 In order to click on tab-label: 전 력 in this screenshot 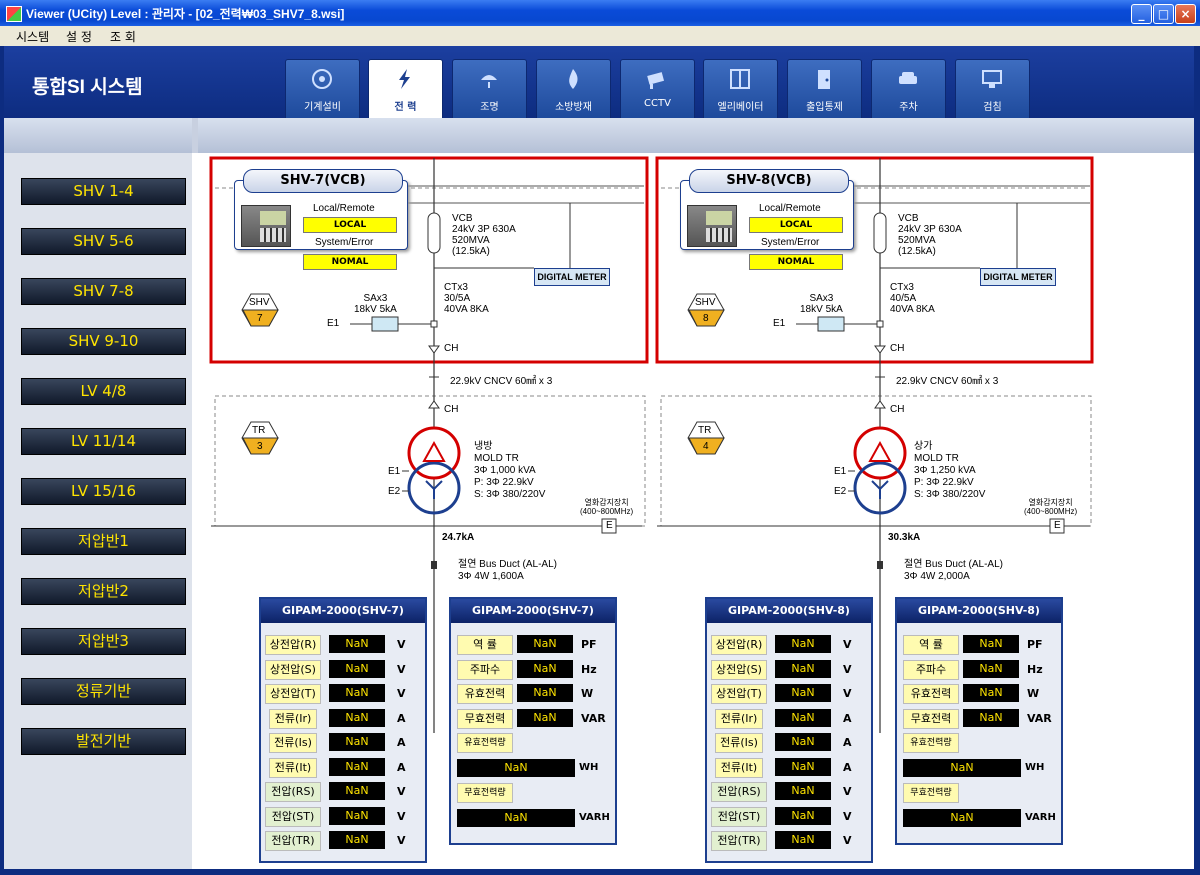, I will do `click(405, 107)`.